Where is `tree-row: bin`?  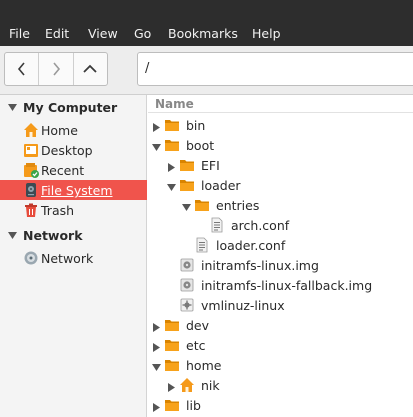 tree-row: bin is located at coordinates (280, 125).